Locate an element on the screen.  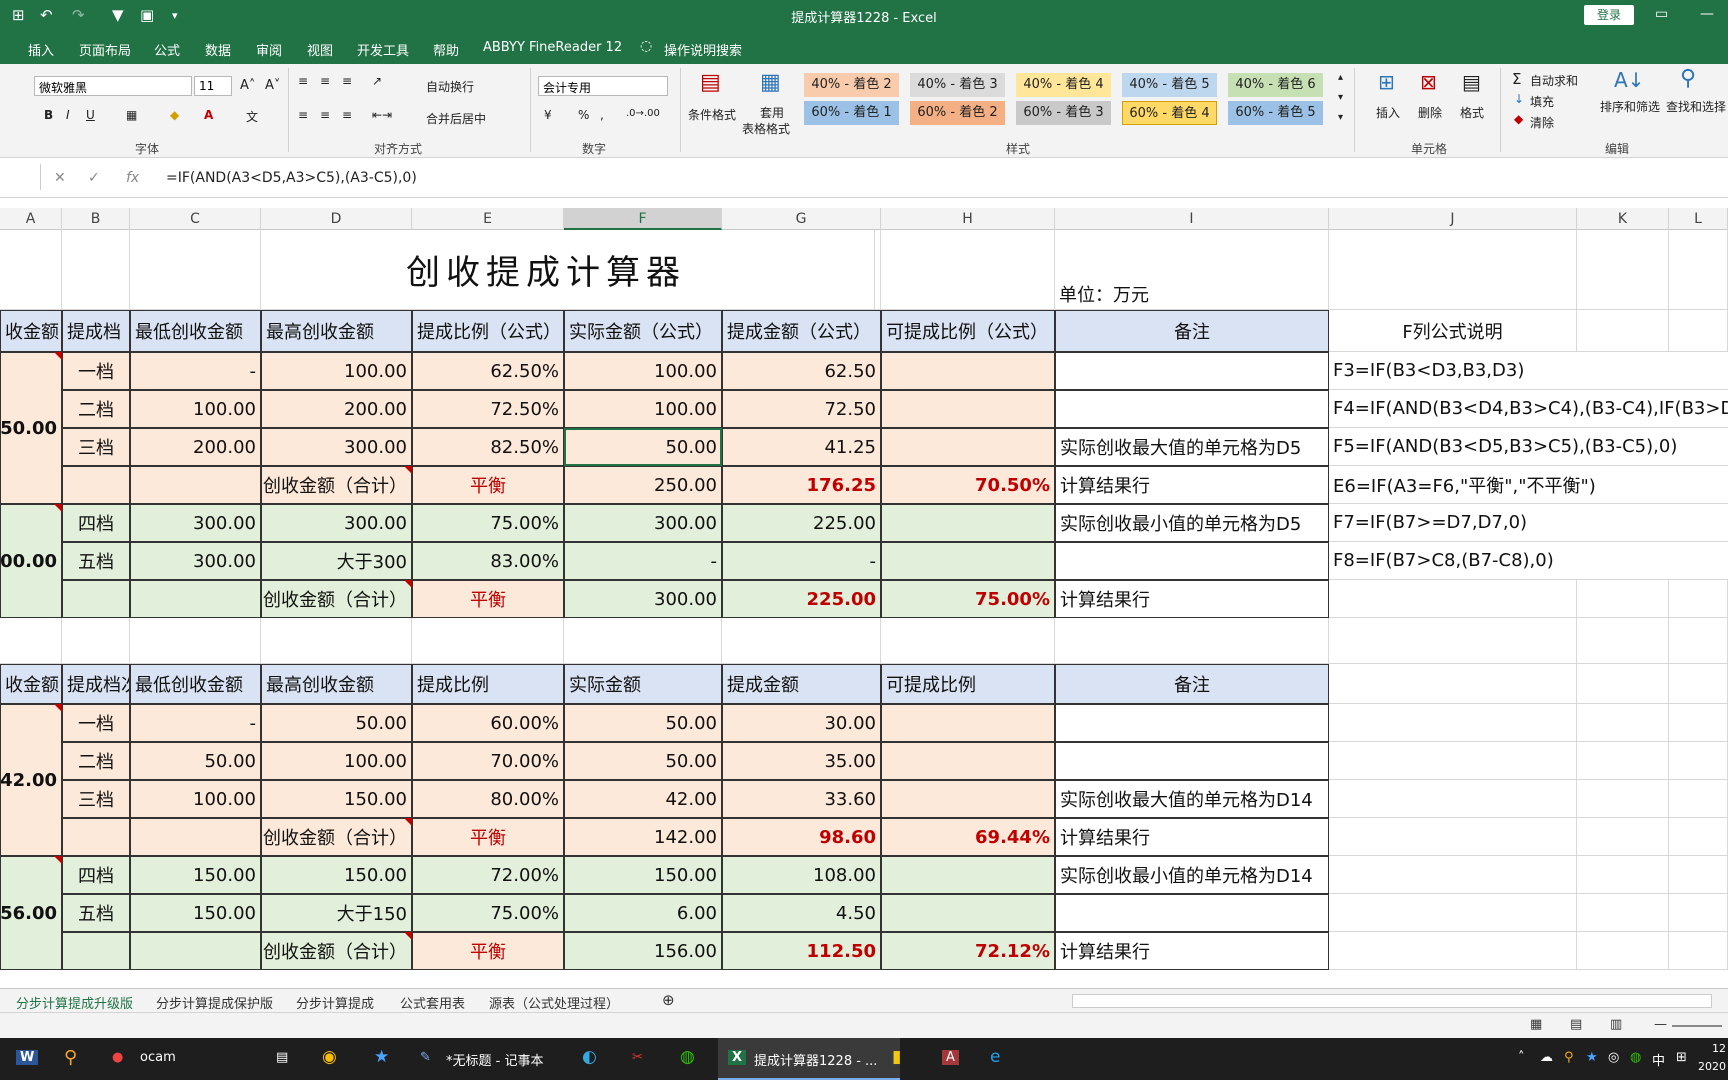
note-cell: 实际创收最小值的单元格为D5 is located at coordinates (1192, 523).